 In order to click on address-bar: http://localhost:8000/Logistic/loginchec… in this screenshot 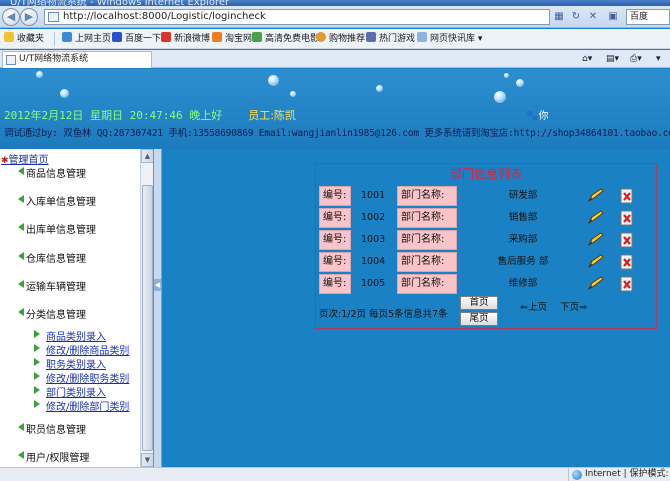, I will do `click(297, 17)`.